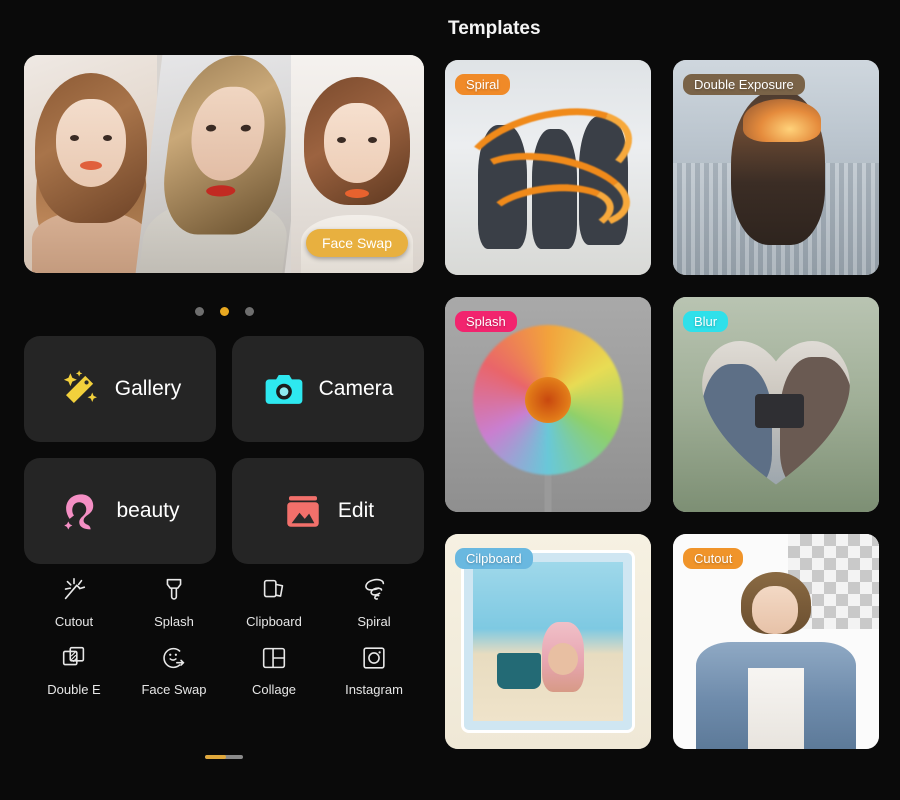  I want to click on gallery-button-label: Gallery, so click(148, 388).